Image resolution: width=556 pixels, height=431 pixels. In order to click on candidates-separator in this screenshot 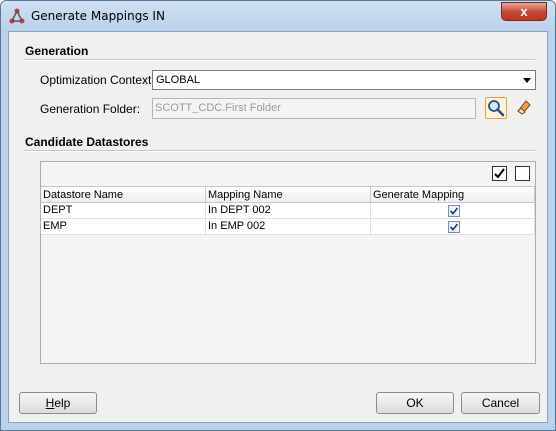, I will do `click(279, 151)`.